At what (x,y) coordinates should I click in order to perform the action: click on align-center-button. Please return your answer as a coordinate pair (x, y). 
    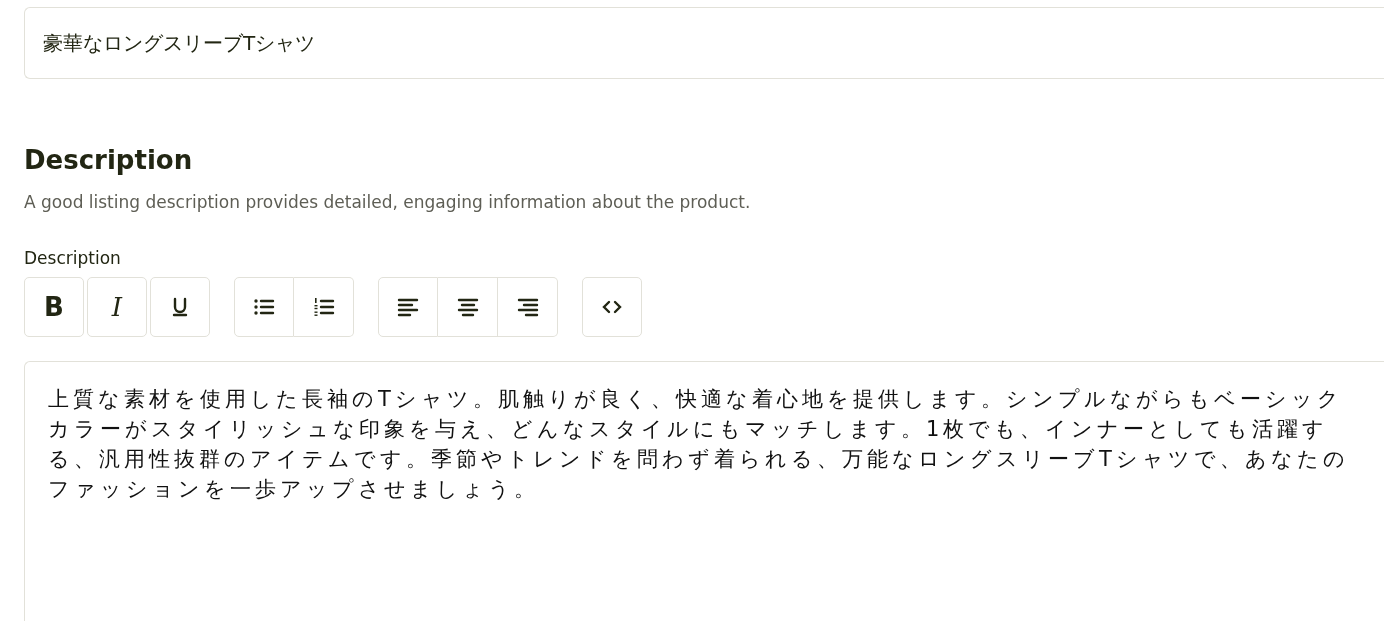
    Looking at the image, I should click on (468, 307).